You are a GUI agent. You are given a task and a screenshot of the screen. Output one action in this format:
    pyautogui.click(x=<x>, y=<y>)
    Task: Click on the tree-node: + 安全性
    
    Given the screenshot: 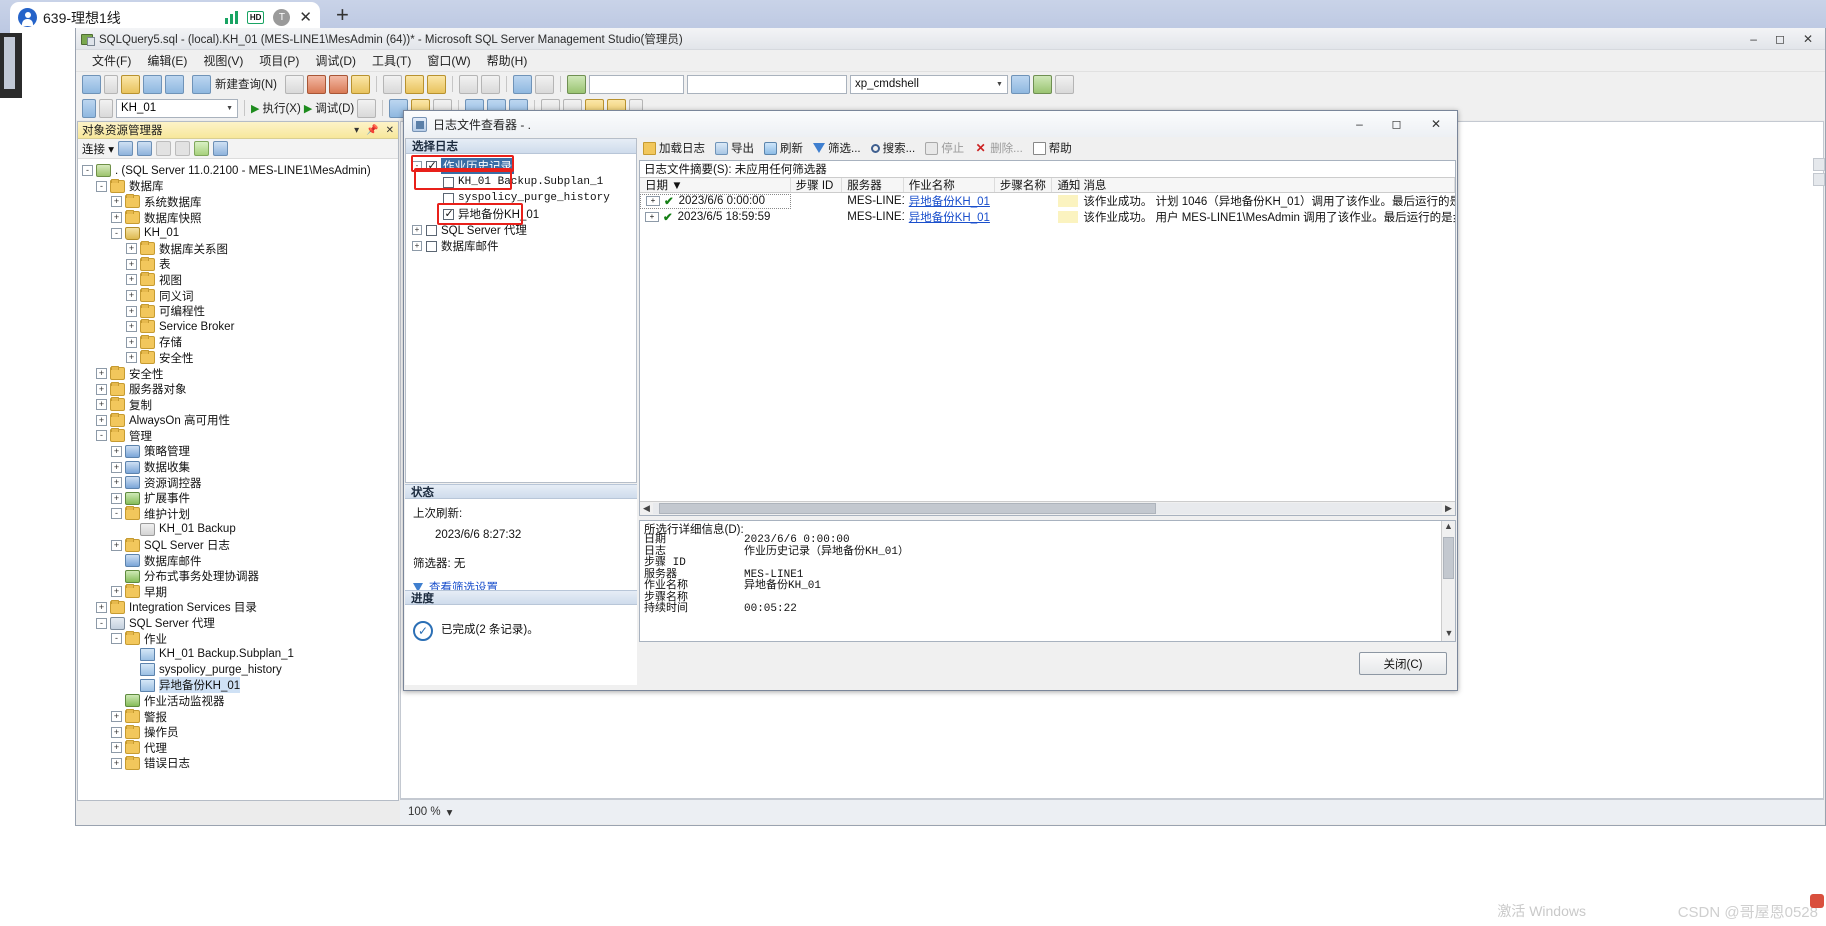 What is the action you would take?
    pyautogui.click(x=238, y=358)
    